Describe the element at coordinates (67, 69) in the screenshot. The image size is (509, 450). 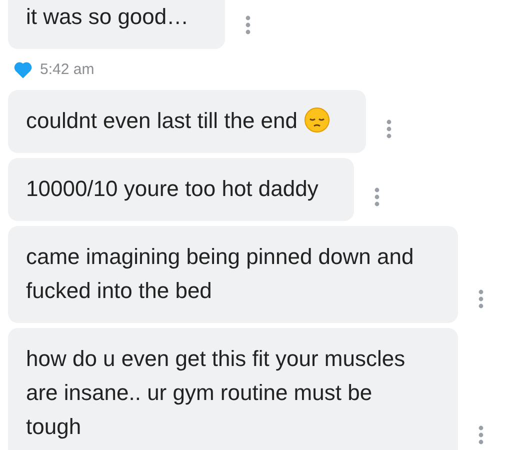
I see `message-time: 5:42 am` at that location.